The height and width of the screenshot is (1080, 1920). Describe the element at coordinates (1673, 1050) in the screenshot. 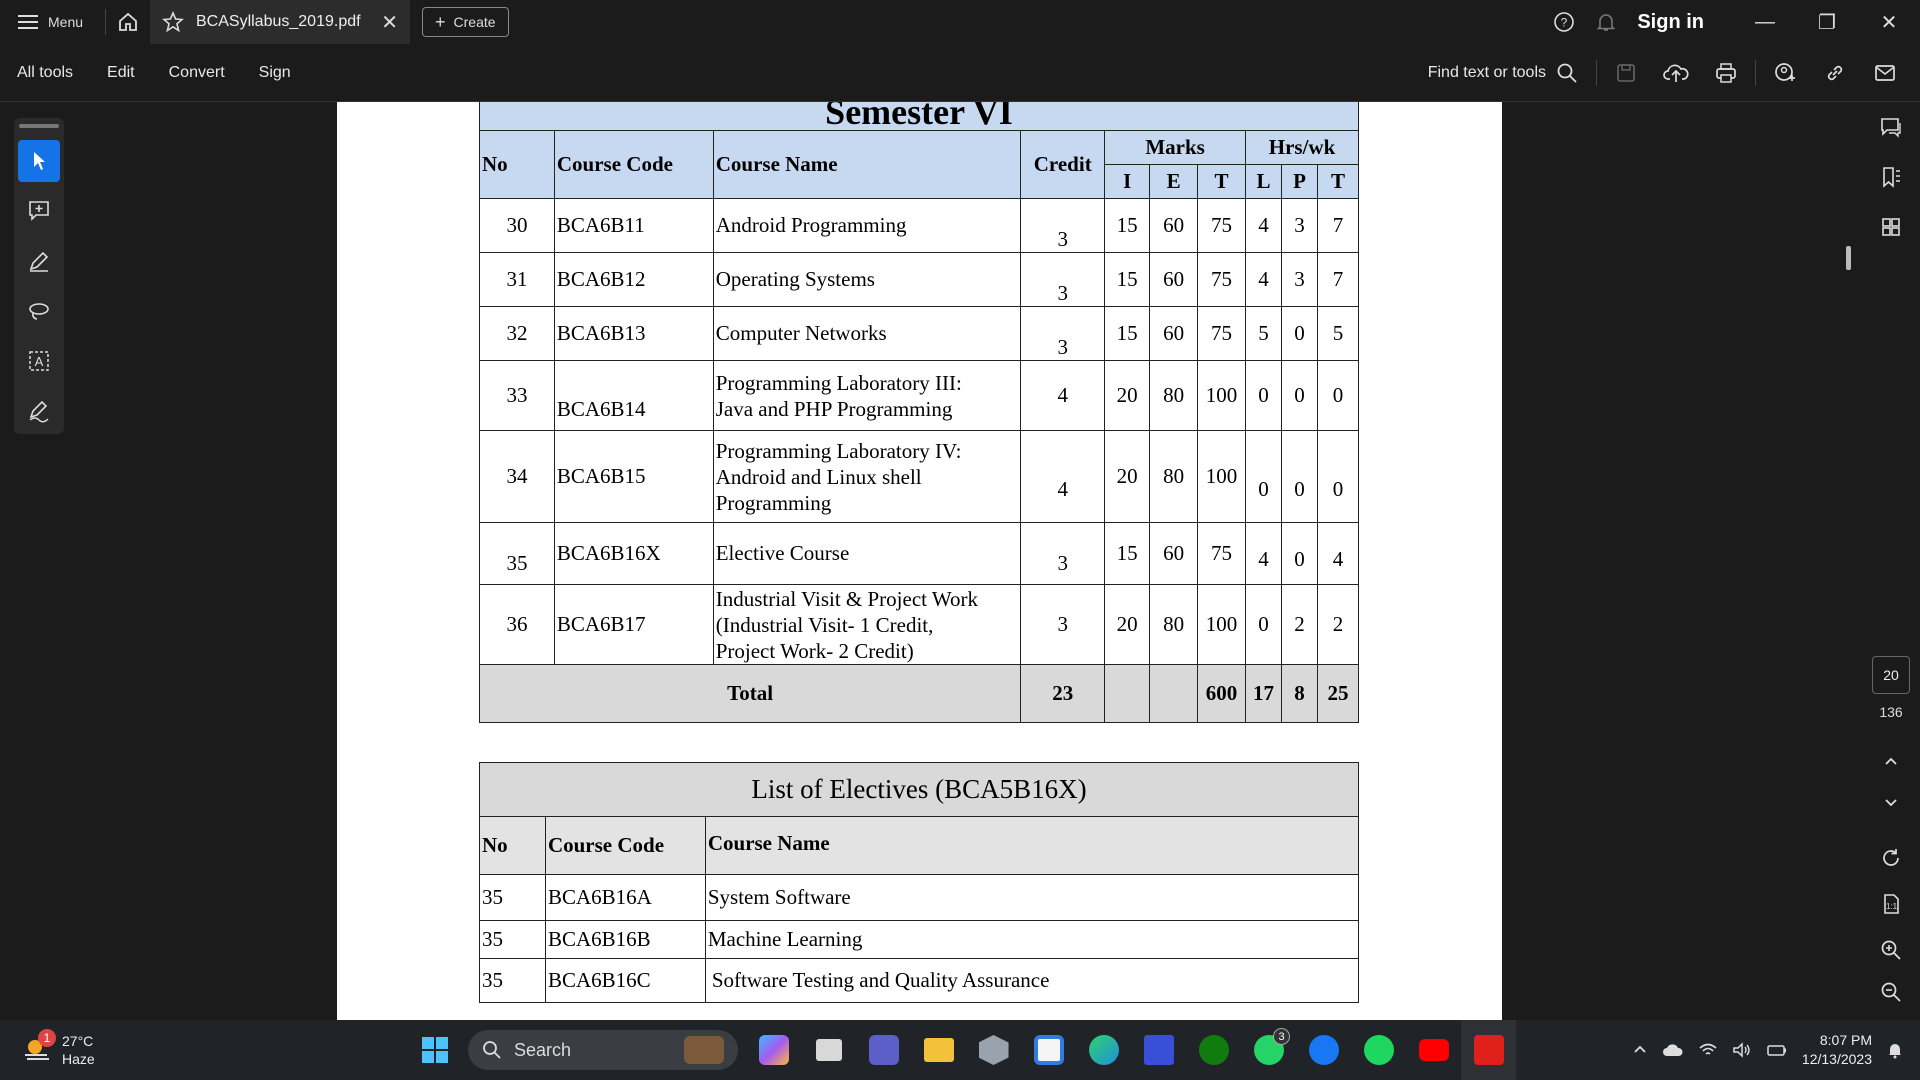

I see `onedrive-icon` at that location.